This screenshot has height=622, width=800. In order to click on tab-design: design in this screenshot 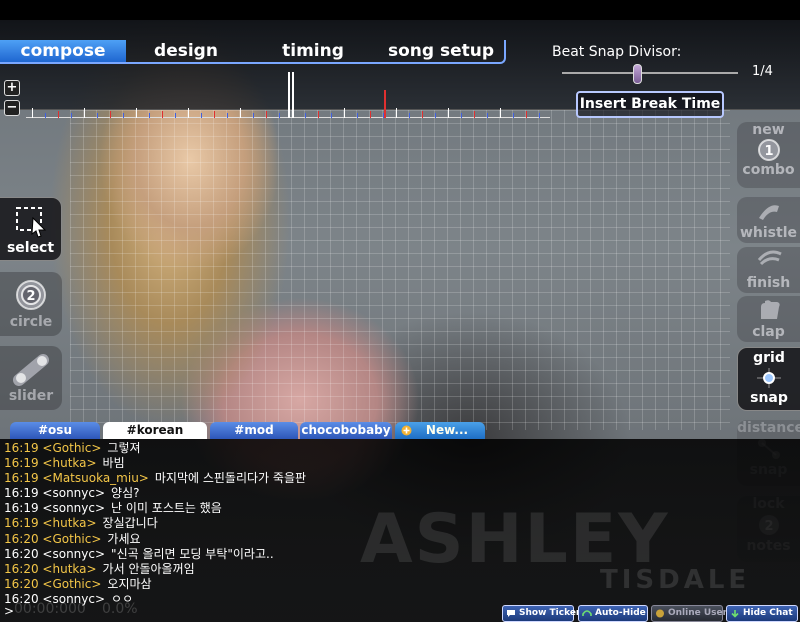, I will do `click(186, 51)`.